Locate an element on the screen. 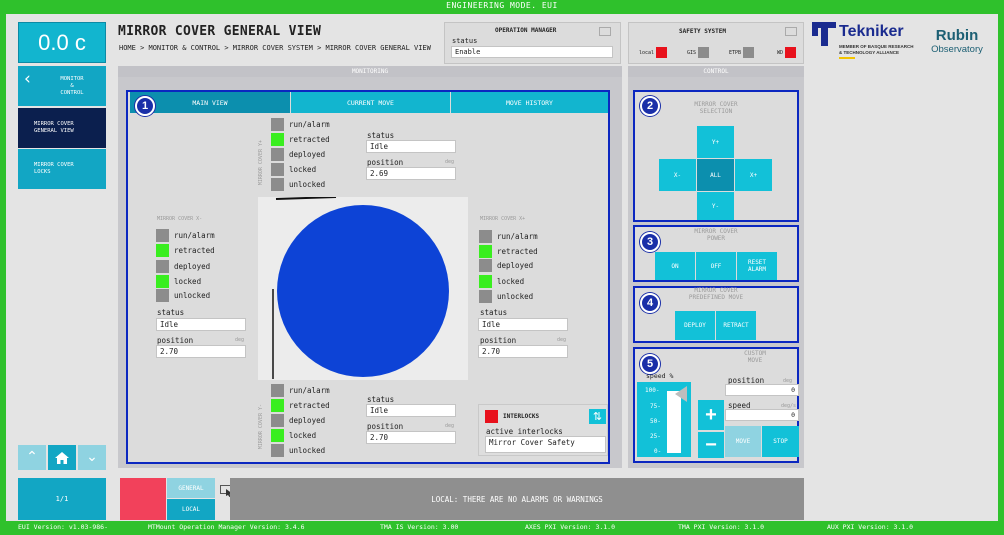  general-mode-button: GENERAL is located at coordinates (191, 488).